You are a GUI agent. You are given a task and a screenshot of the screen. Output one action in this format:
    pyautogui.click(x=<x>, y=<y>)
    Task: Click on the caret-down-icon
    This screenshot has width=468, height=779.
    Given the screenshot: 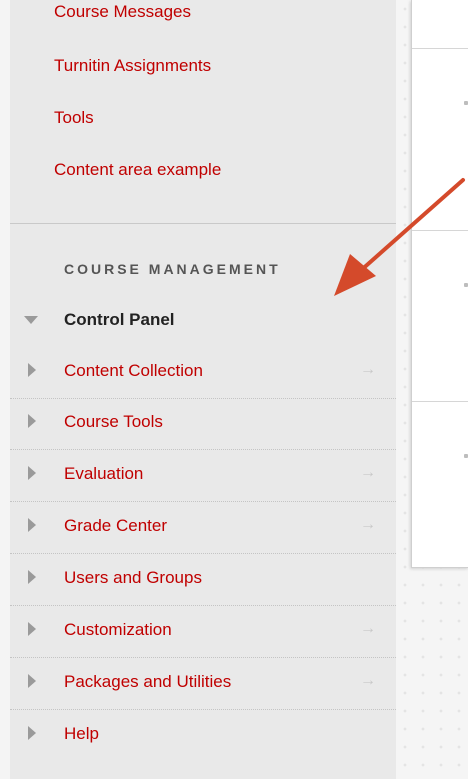 What is the action you would take?
    pyautogui.click(x=31, y=320)
    